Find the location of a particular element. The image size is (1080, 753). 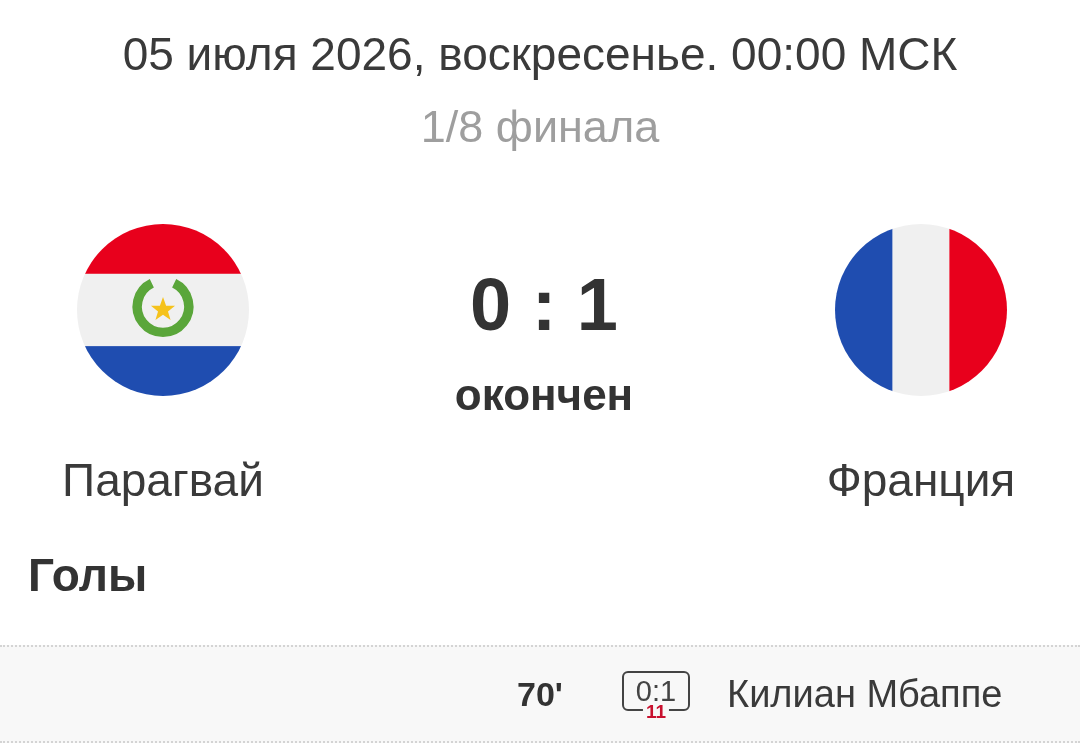

away-team-name: Франция is located at coordinates (921, 480).